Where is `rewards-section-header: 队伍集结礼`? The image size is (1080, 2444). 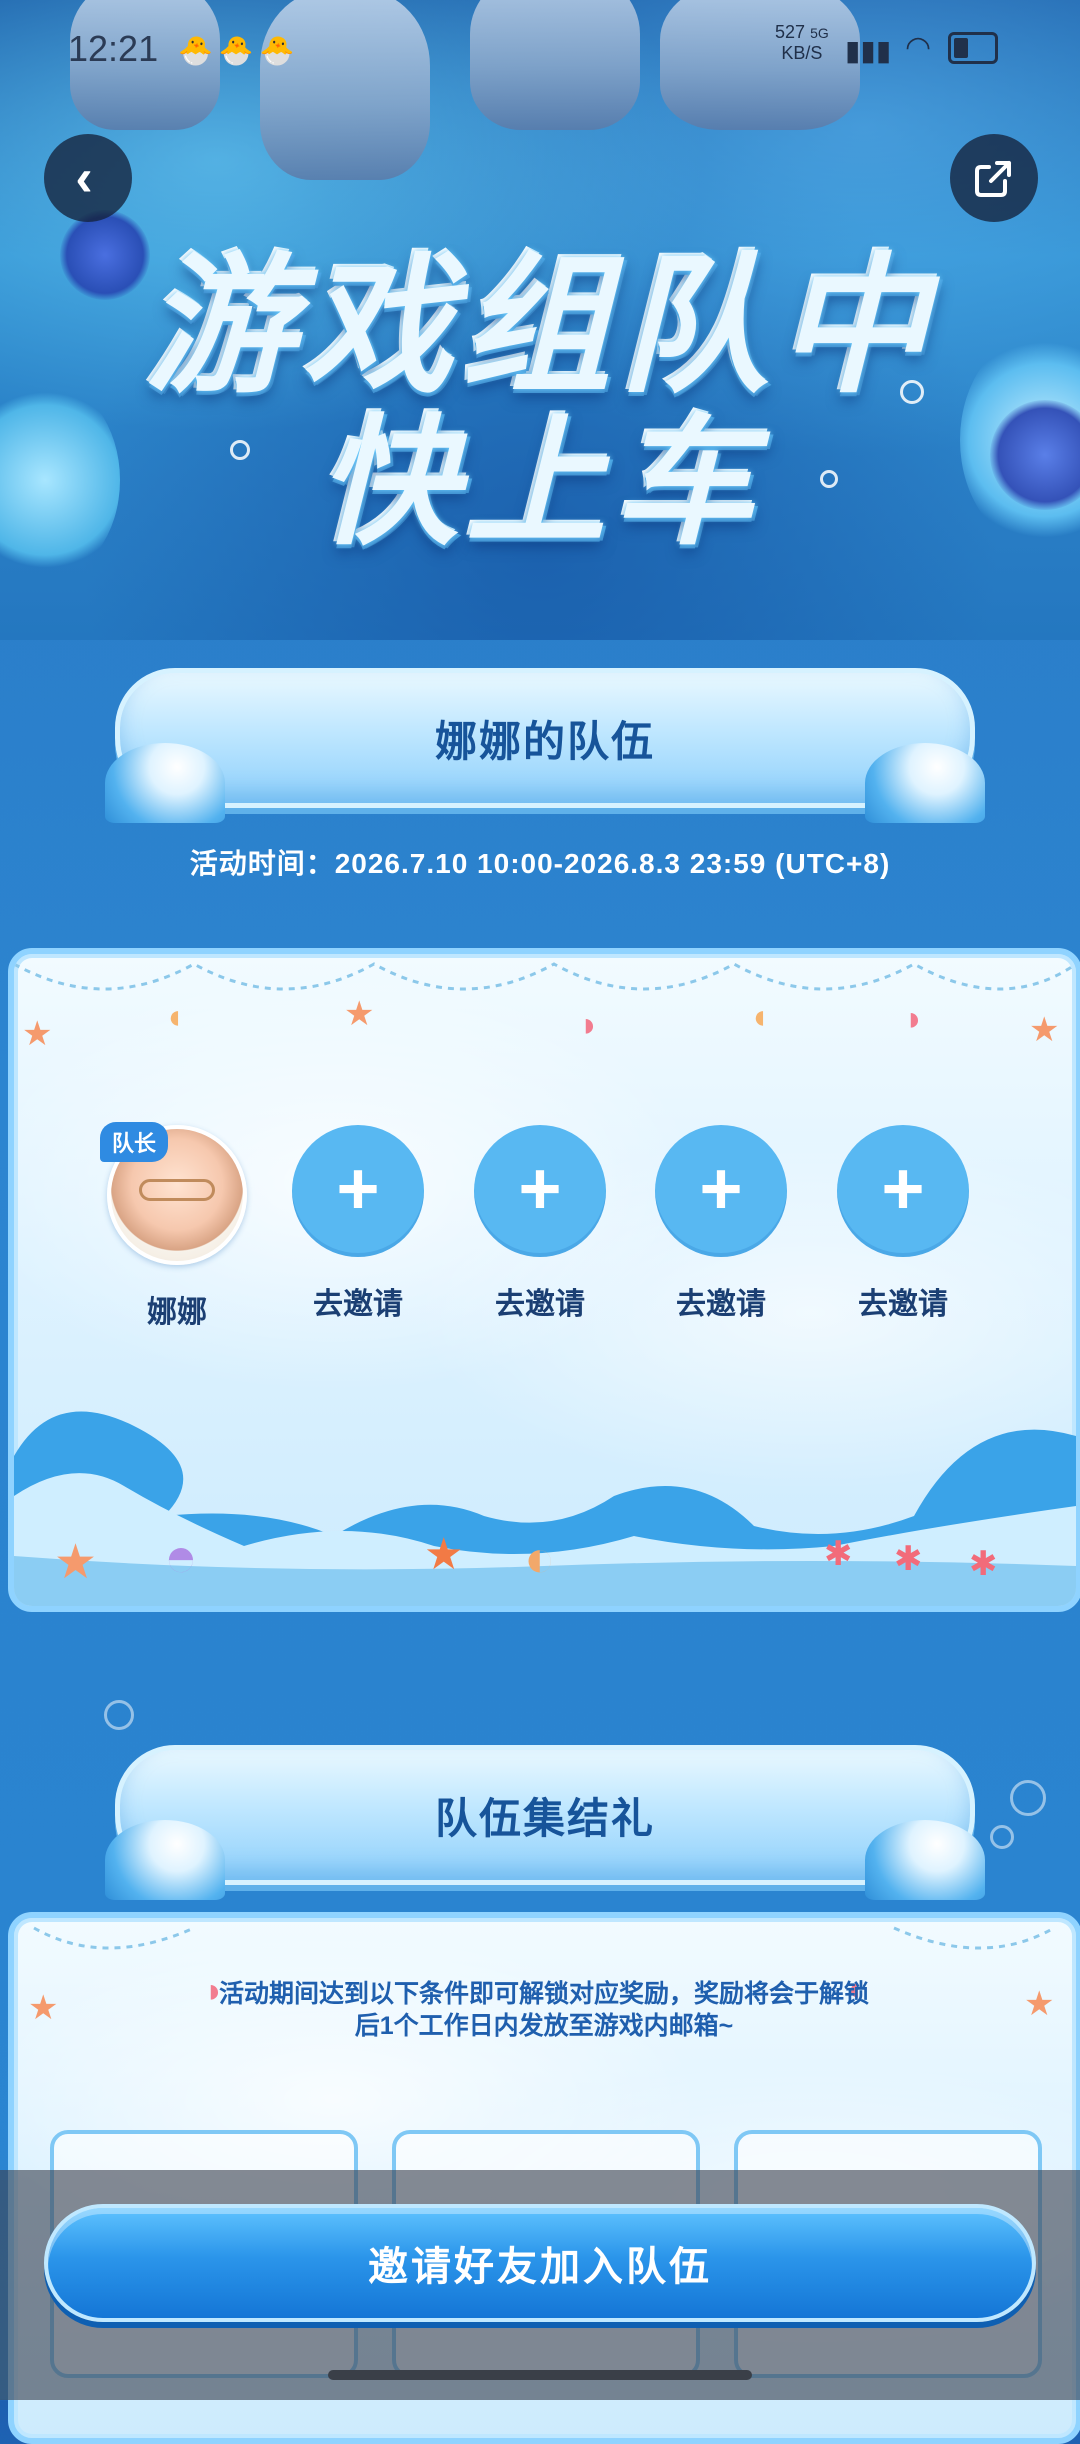
rewards-section-header: 队伍集结礼 is located at coordinates (545, 1822).